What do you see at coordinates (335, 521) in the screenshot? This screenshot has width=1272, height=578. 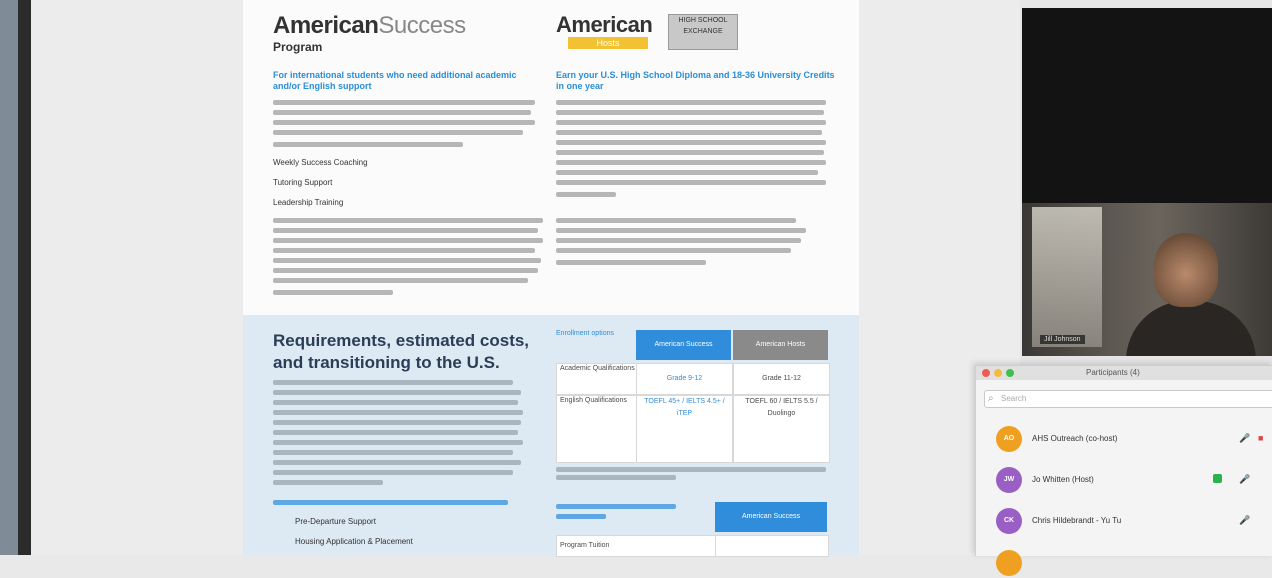 I see `sub-list-item: Pre-Departure Support` at bounding box center [335, 521].